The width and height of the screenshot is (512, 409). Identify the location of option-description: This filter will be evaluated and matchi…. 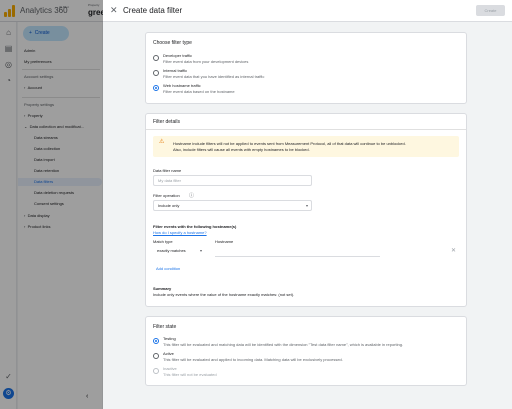
(283, 344).